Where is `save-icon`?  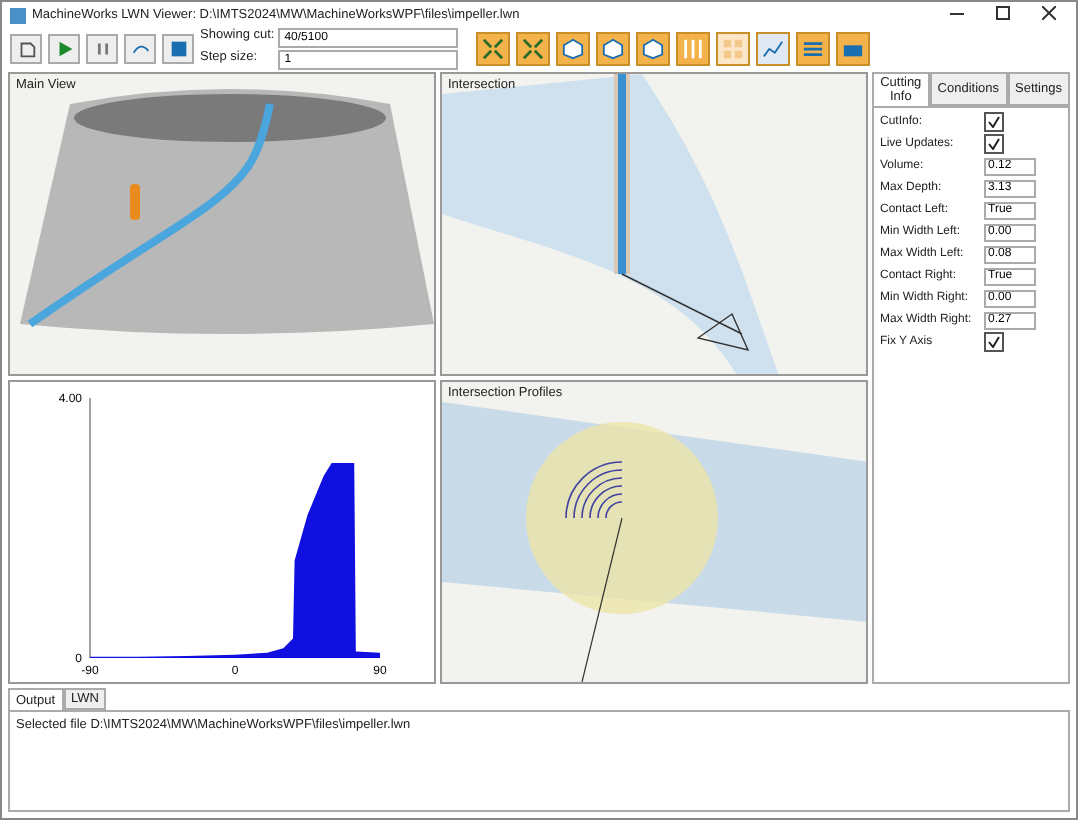 save-icon is located at coordinates (178, 48).